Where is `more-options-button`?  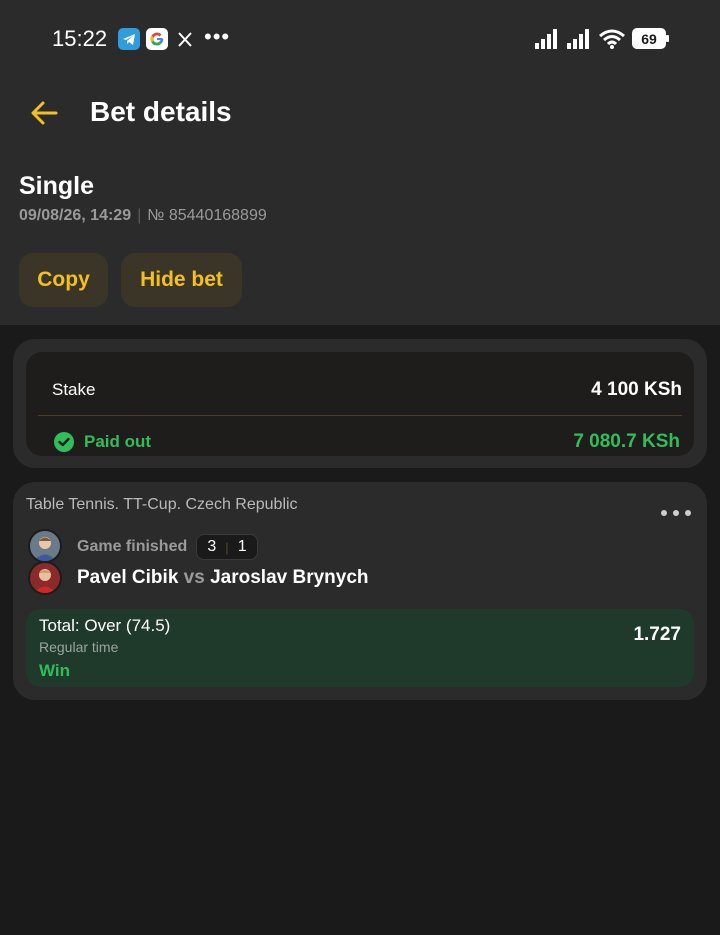
more-options-button is located at coordinates (676, 513).